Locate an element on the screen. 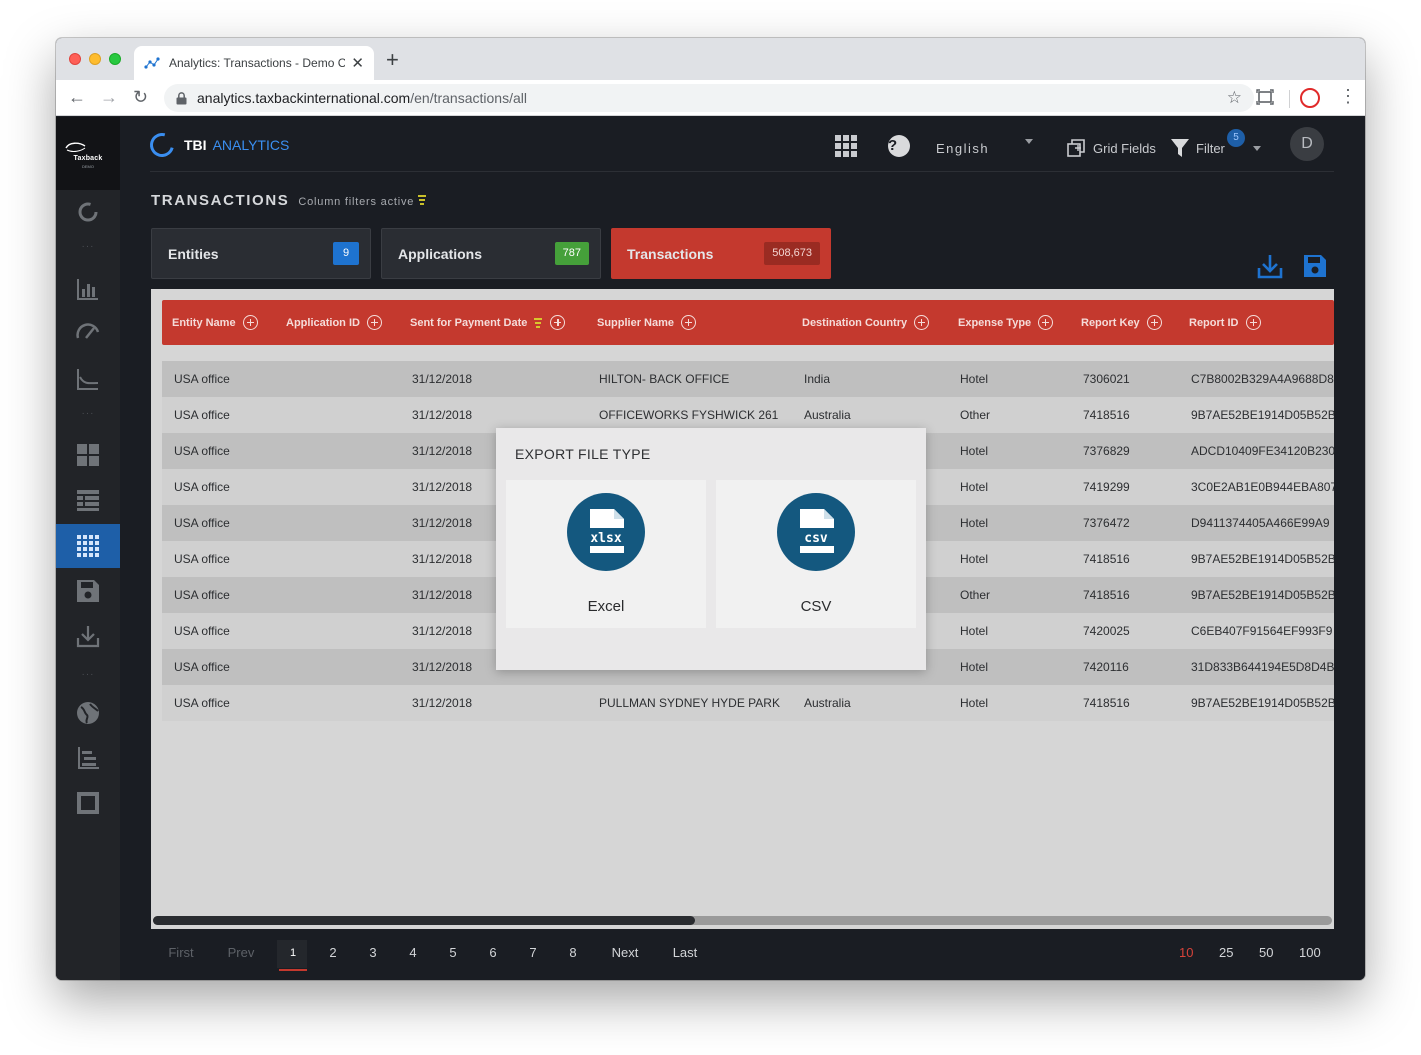 The width and height of the screenshot is (1421, 1055). entities-count: 9 is located at coordinates (346, 253).